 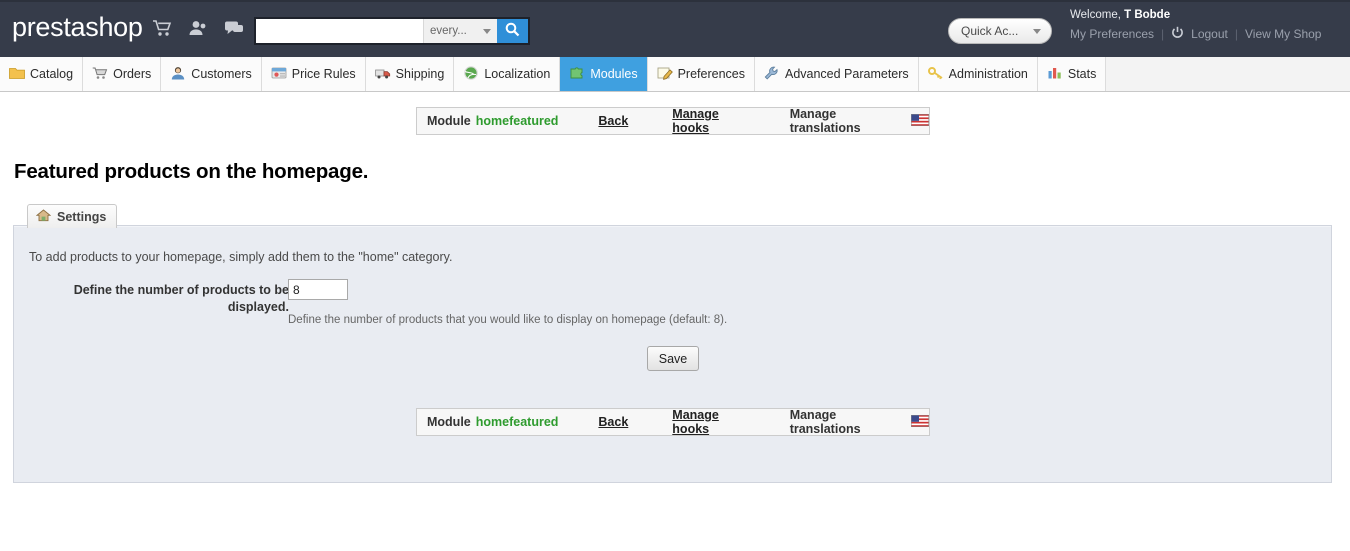 I want to click on settings-panel-tab-label: Settings, so click(x=82, y=216).